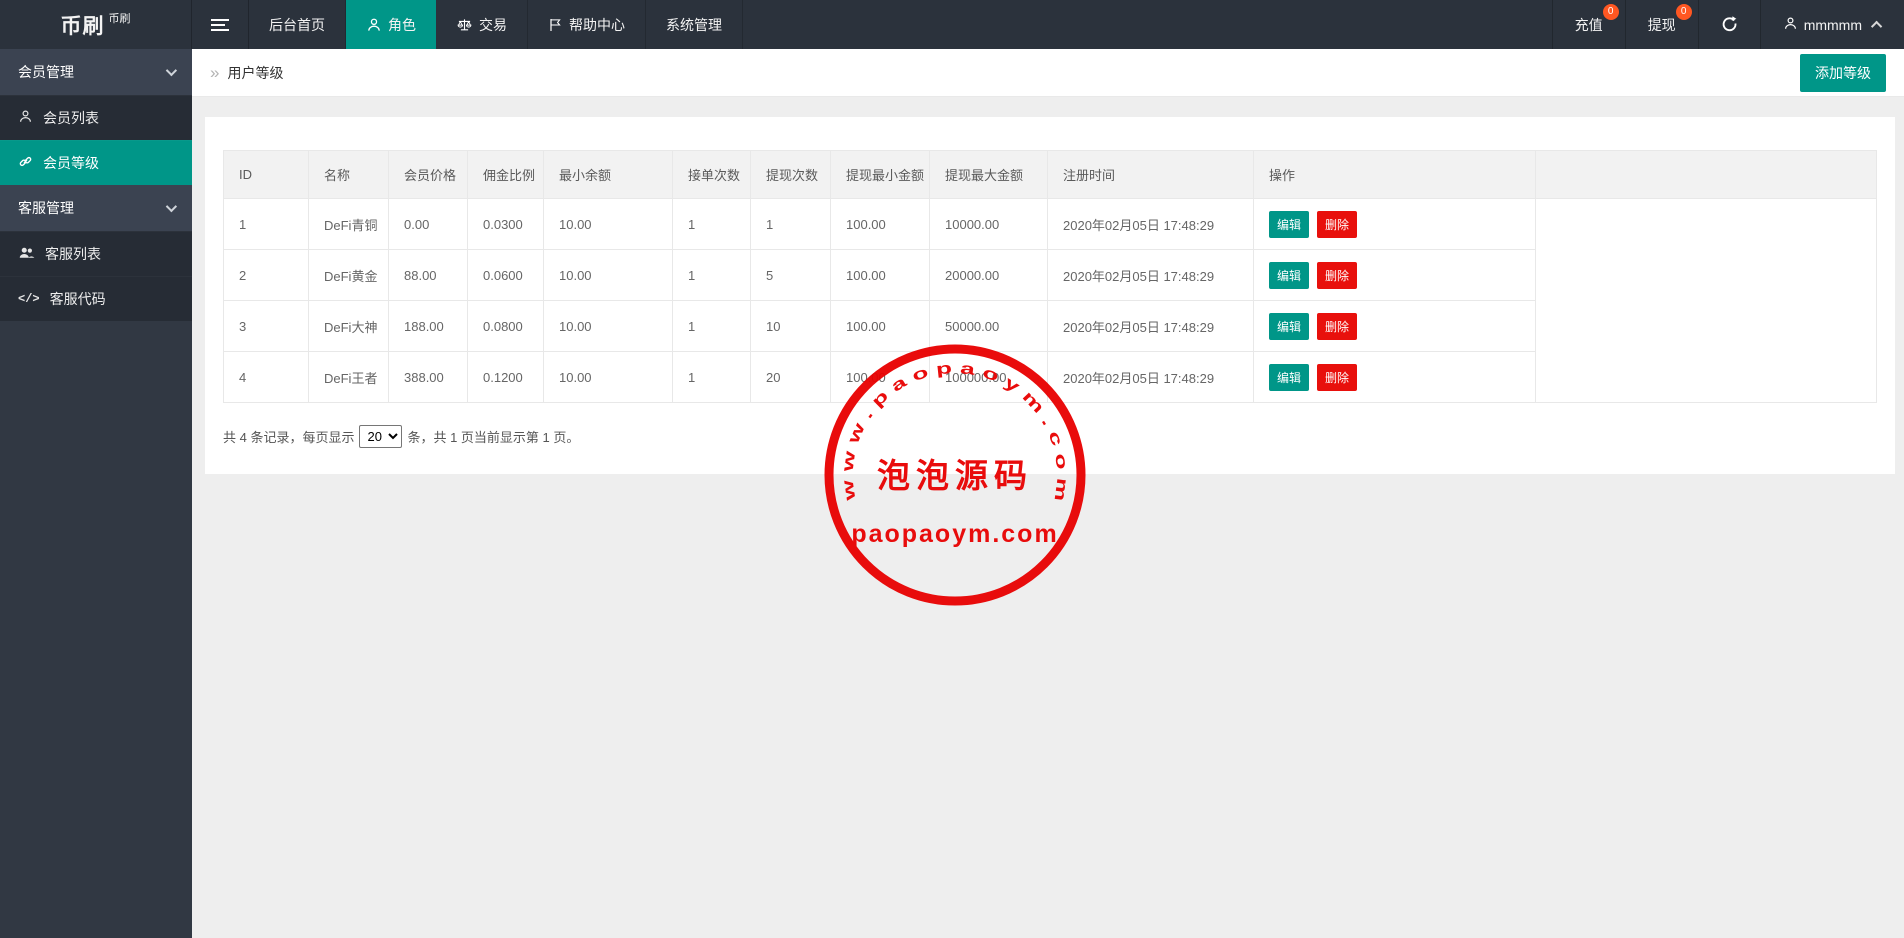 This screenshot has height=938, width=1904. I want to click on col-header-empty, so click(1706, 174).